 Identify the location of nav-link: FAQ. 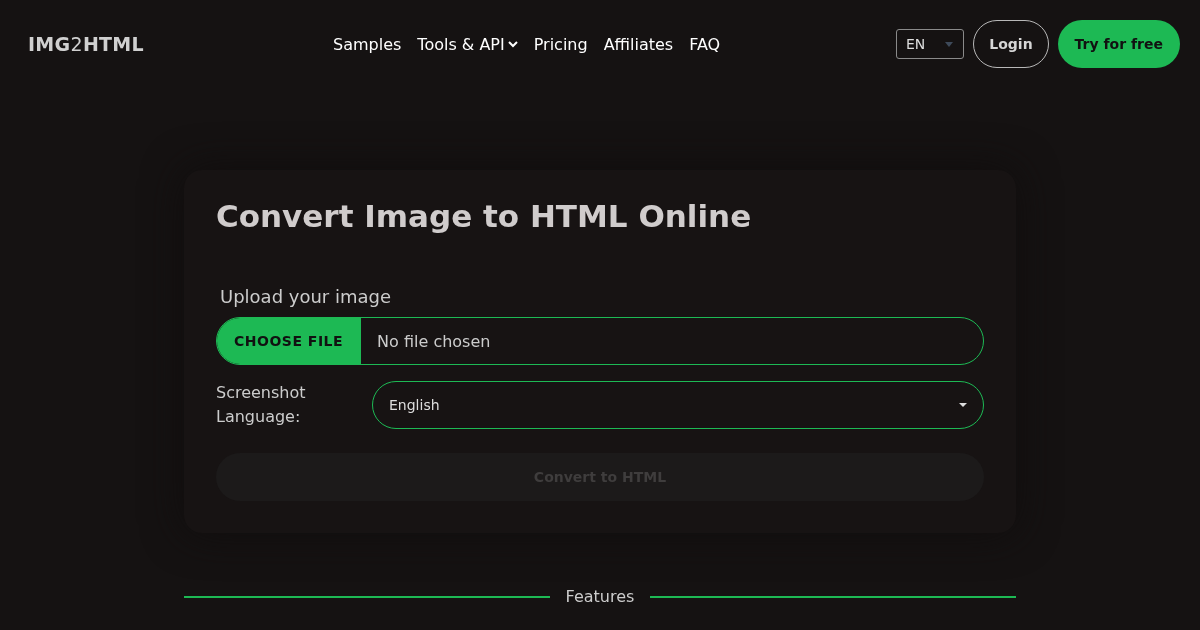
(705, 44).